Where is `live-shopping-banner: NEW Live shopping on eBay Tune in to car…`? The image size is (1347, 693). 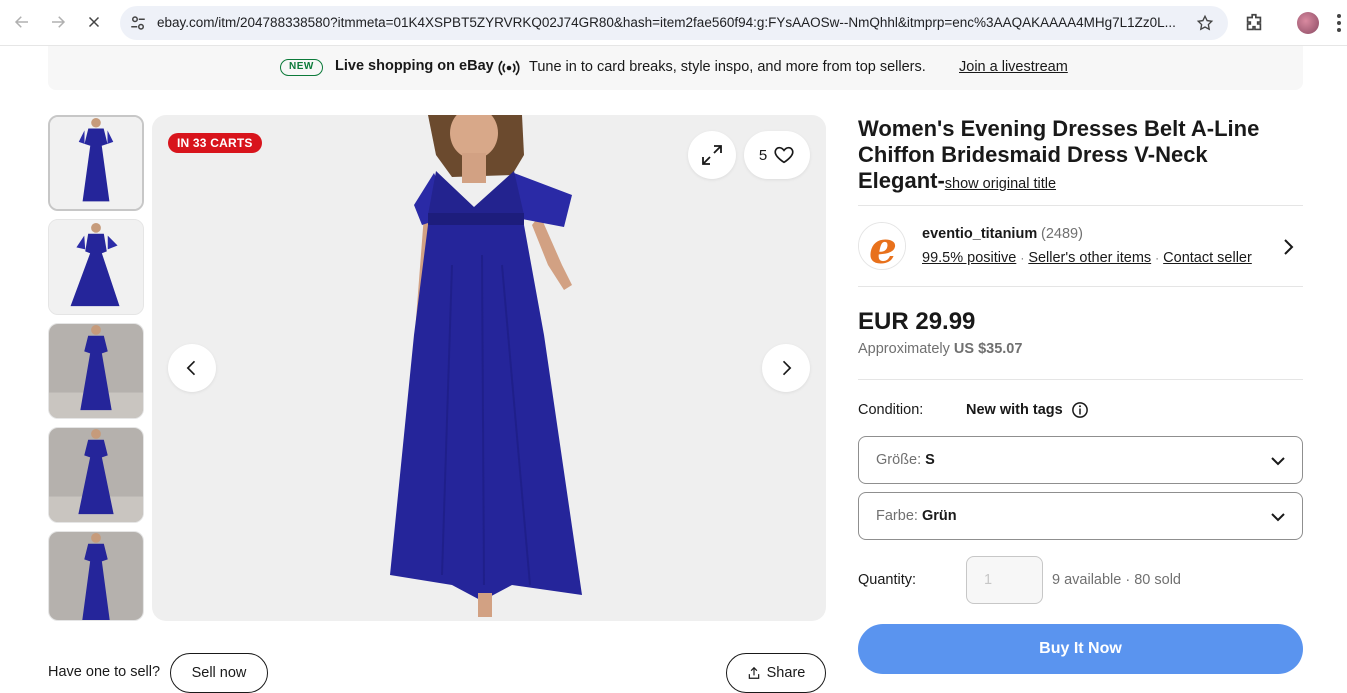
live-shopping-banner: NEW Live shopping on eBay Tune in to car… is located at coordinates (675, 68).